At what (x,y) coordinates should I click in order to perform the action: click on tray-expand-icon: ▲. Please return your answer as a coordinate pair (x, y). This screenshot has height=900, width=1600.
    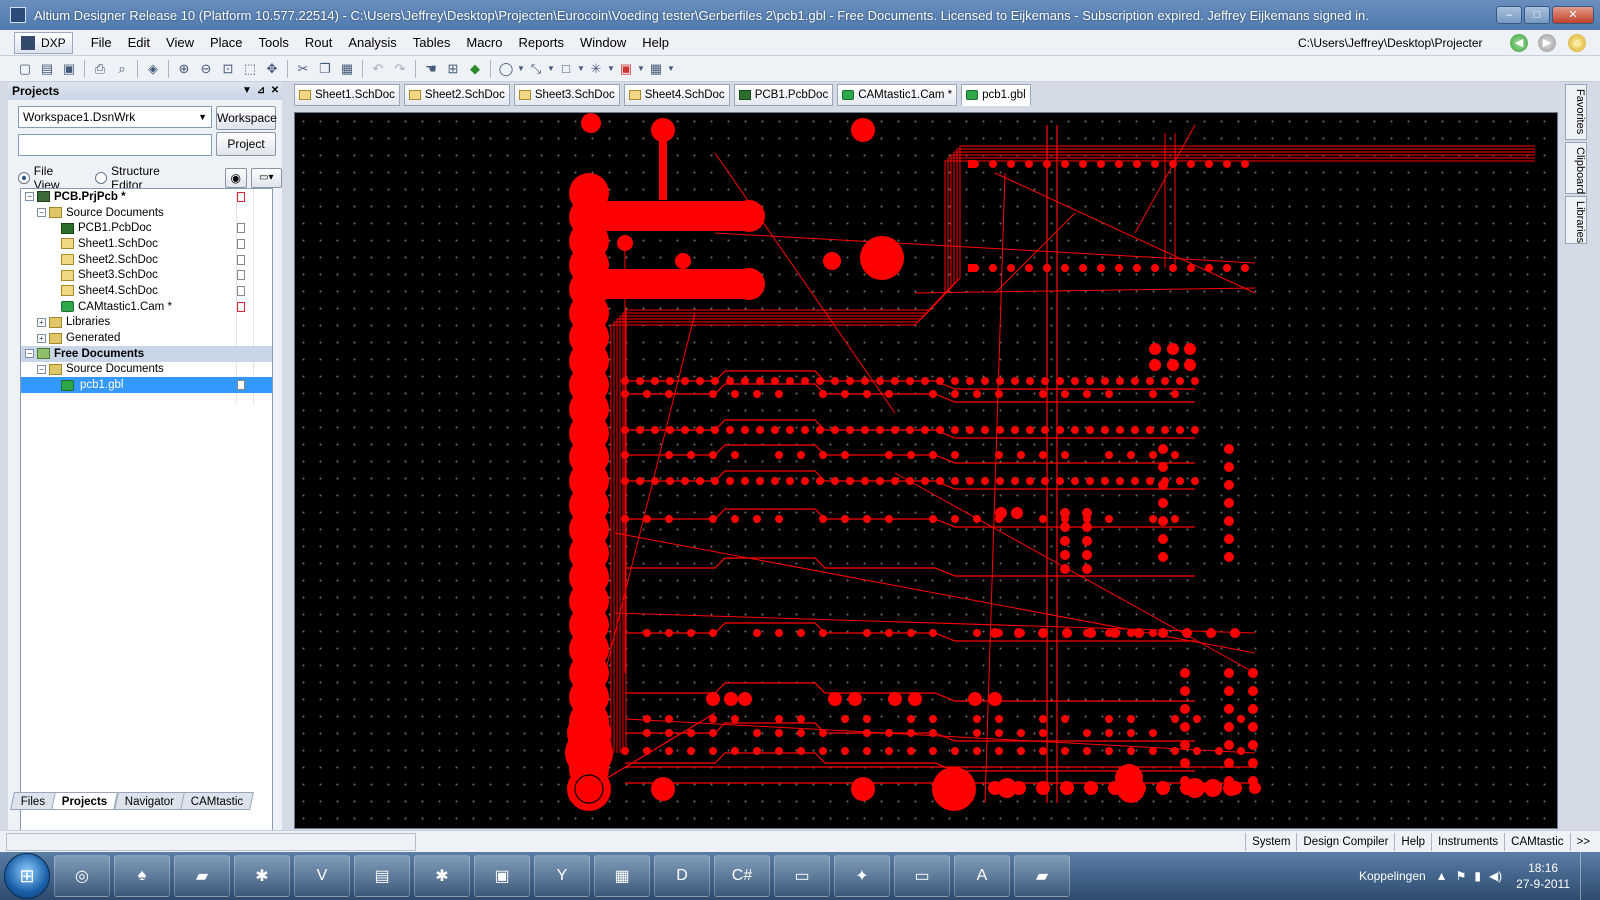
    Looking at the image, I should click on (1442, 876).